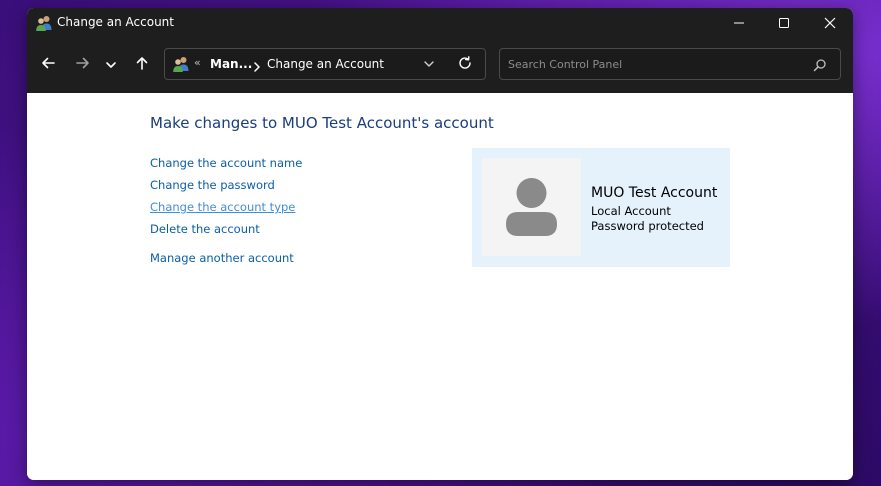 The width and height of the screenshot is (881, 486). Describe the element at coordinates (531, 219) in the screenshot. I see `user-avatar-icon` at that location.